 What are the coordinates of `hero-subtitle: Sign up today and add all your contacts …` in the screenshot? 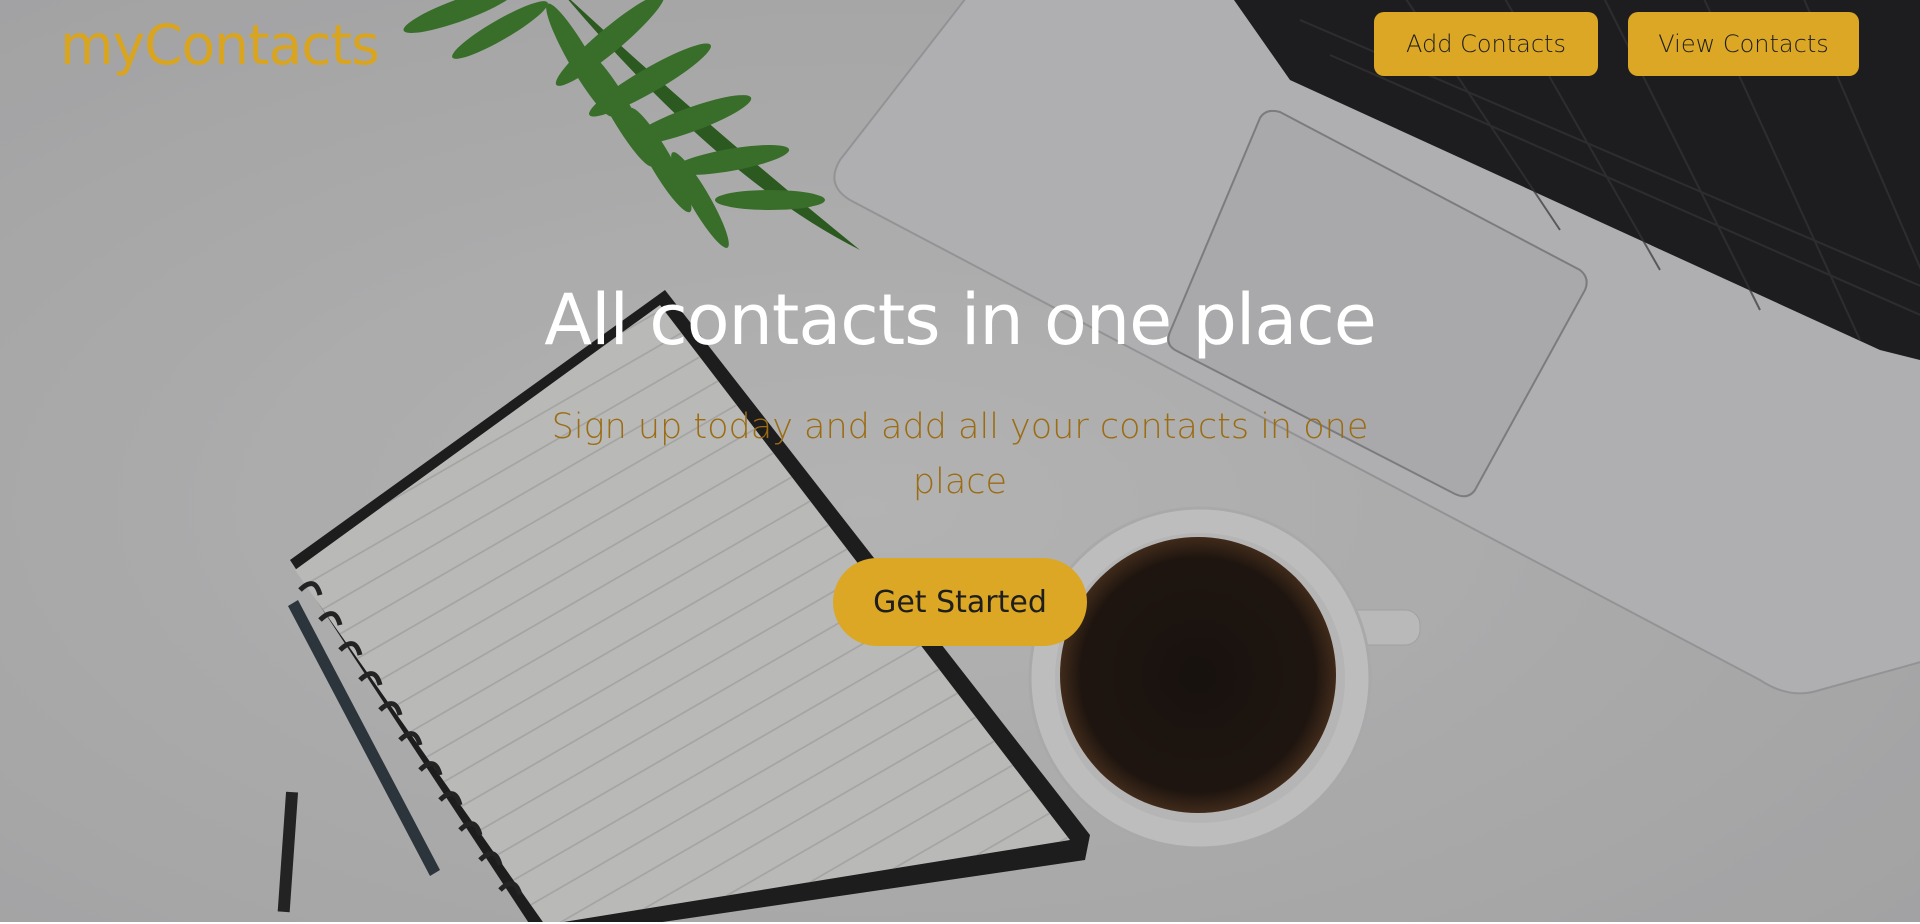 It's located at (960, 454).